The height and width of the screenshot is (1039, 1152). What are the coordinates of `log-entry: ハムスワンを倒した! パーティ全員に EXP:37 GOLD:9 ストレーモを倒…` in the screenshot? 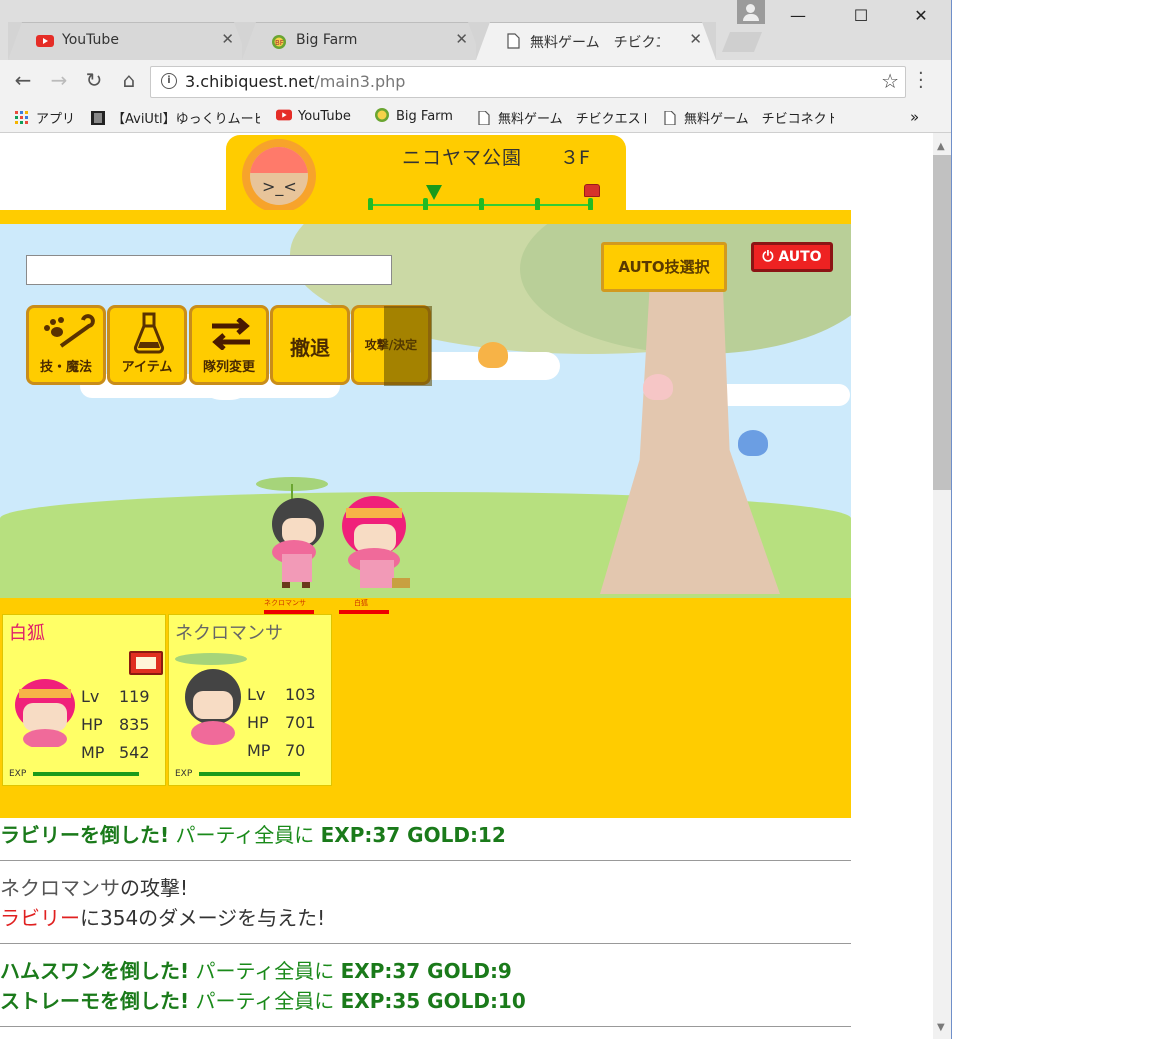 It's located at (263, 986).